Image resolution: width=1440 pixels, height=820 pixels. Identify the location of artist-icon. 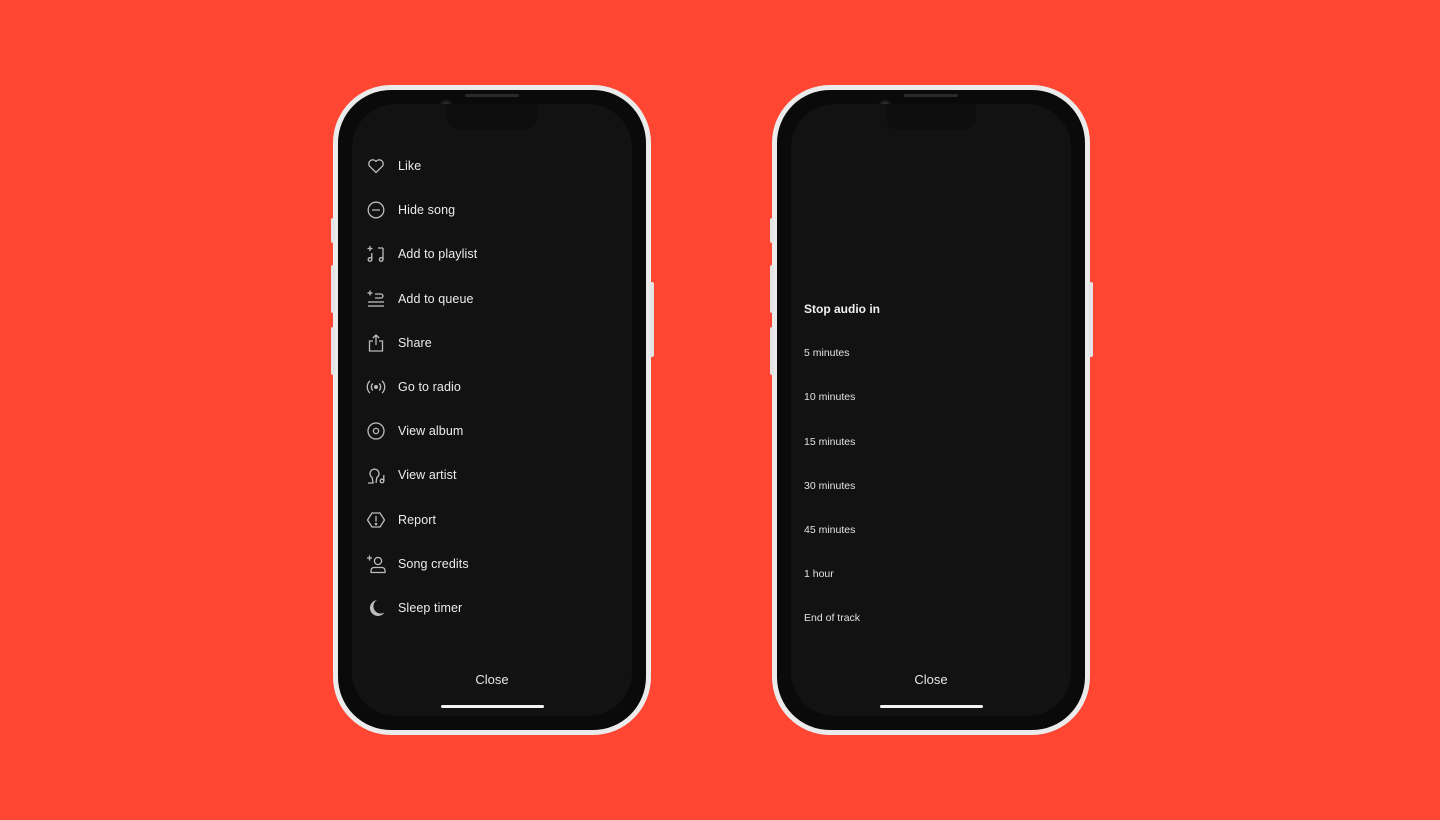
(376, 475).